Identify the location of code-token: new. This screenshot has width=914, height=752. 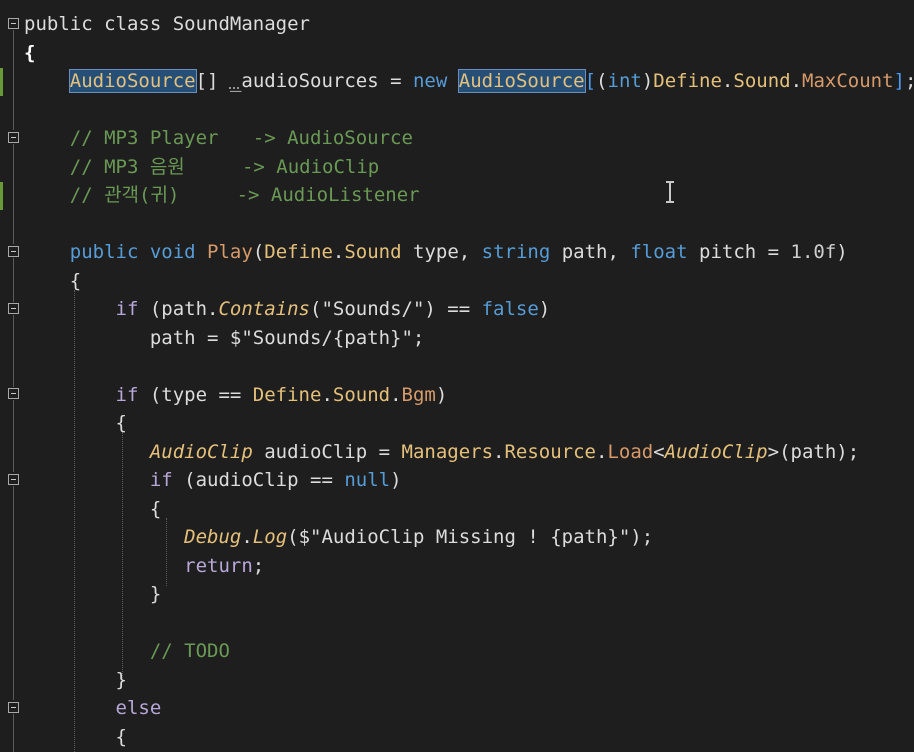
(435, 81).